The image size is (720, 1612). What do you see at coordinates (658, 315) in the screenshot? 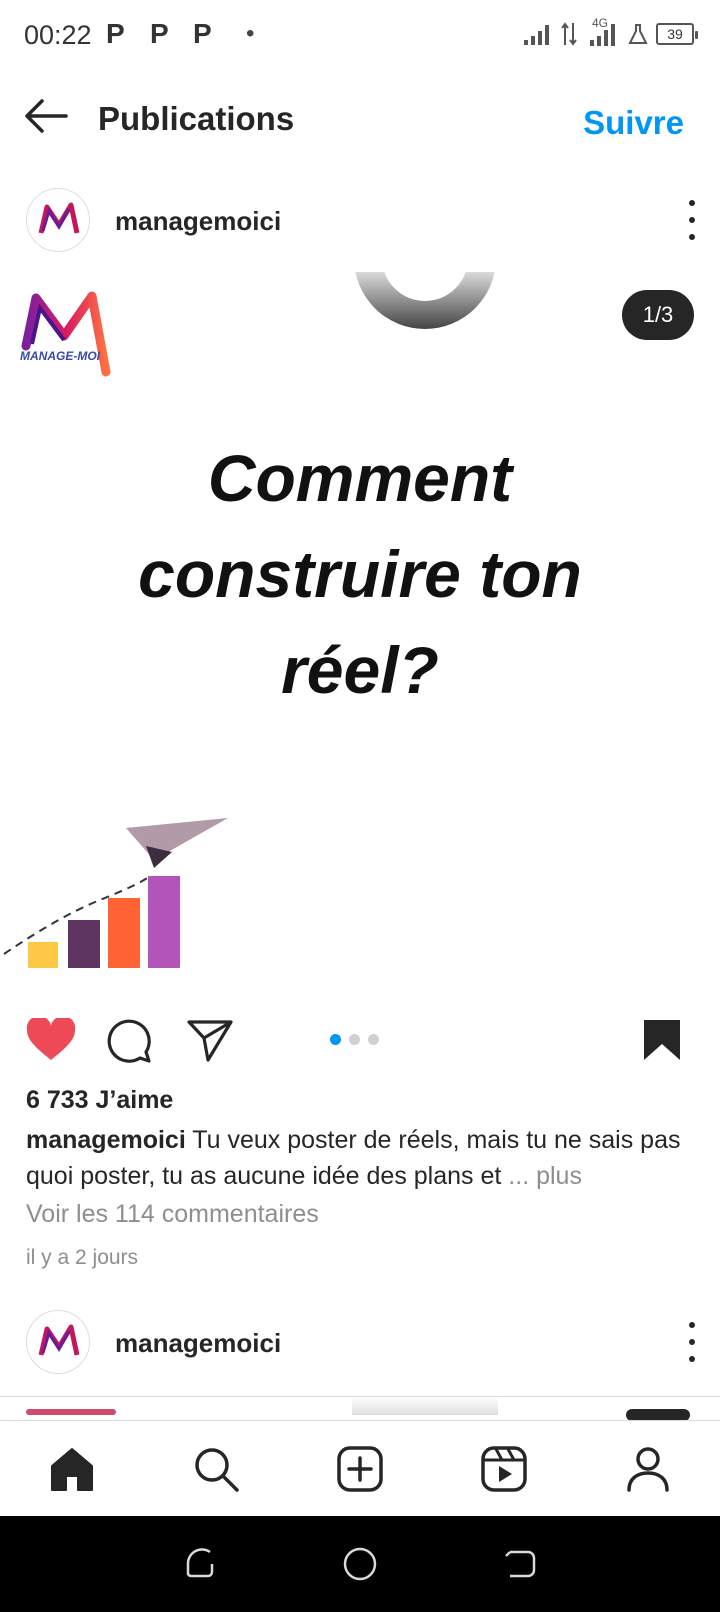
I see `slide-counter: 1/3` at bounding box center [658, 315].